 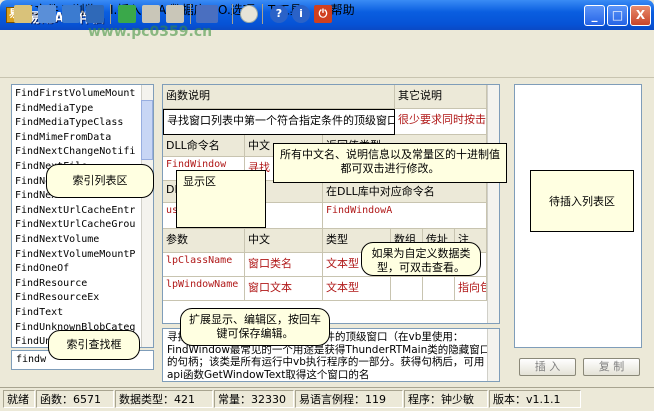 I want to click on param-chinese: 窗口类名, so click(x=284, y=265).